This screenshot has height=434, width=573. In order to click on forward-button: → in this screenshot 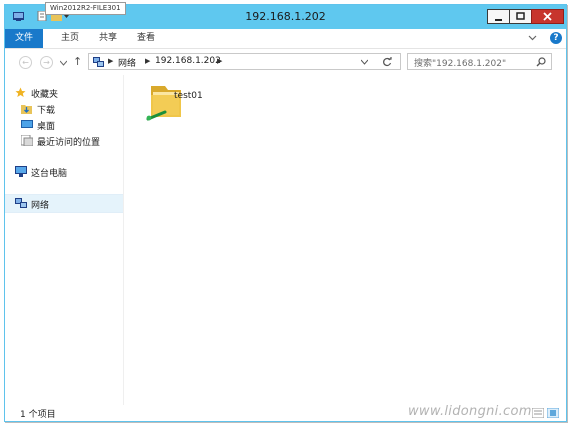, I will do `click(46, 62)`.